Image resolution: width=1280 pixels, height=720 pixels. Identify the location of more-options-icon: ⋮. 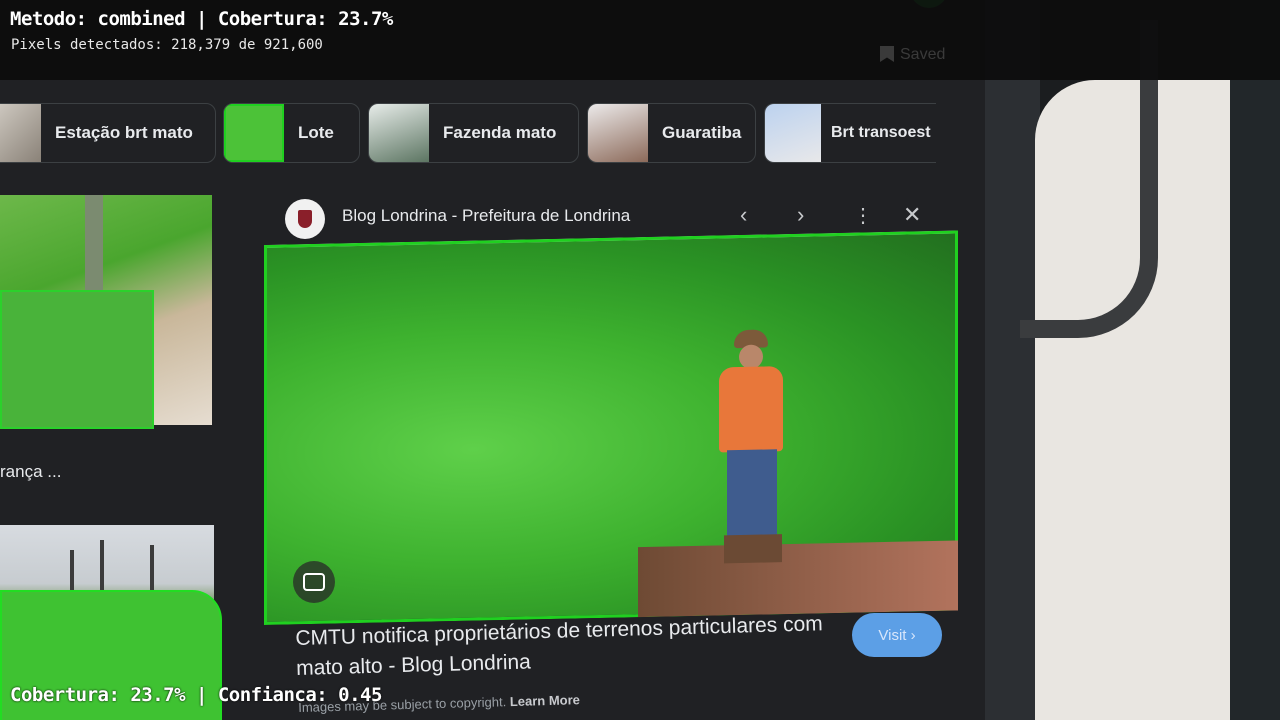
(863, 215).